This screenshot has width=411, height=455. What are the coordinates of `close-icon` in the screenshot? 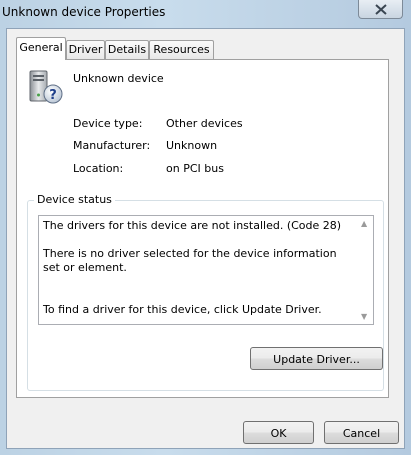 It's located at (381, 9).